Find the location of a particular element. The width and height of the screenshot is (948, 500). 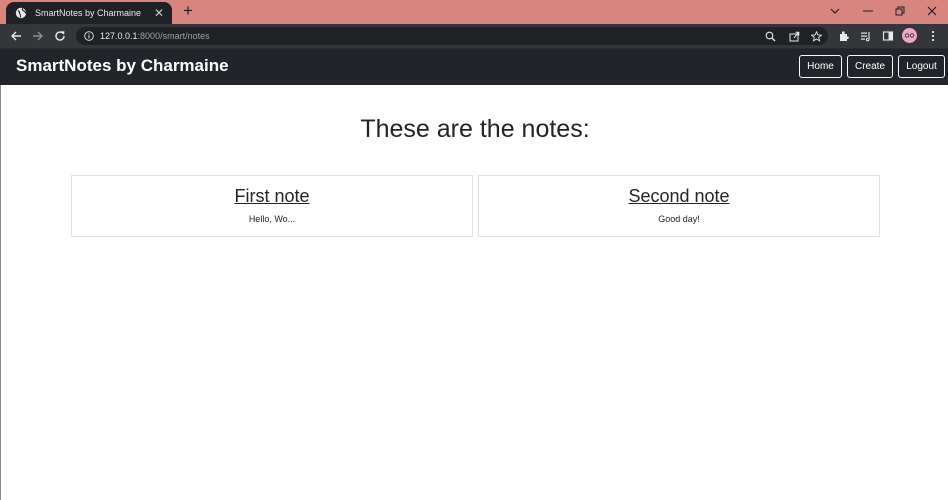

browser-toolbar: 127.0.0.1:8000/smart/notes is located at coordinates (474, 36).